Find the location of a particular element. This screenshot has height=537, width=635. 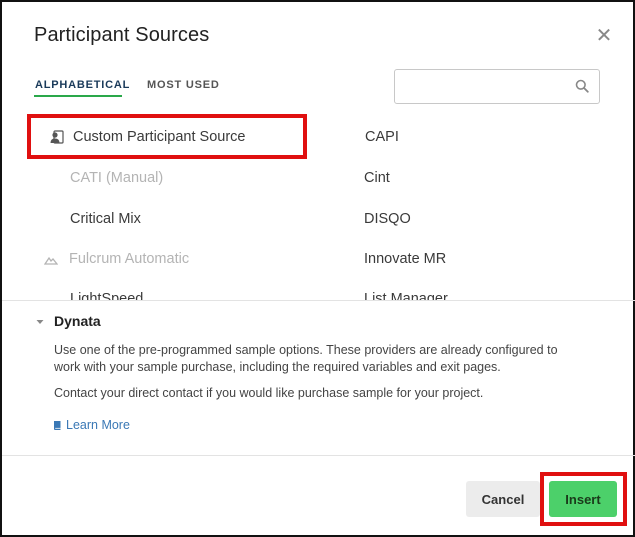

tab-most-used: MOST USED is located at coordinates (183, 85).